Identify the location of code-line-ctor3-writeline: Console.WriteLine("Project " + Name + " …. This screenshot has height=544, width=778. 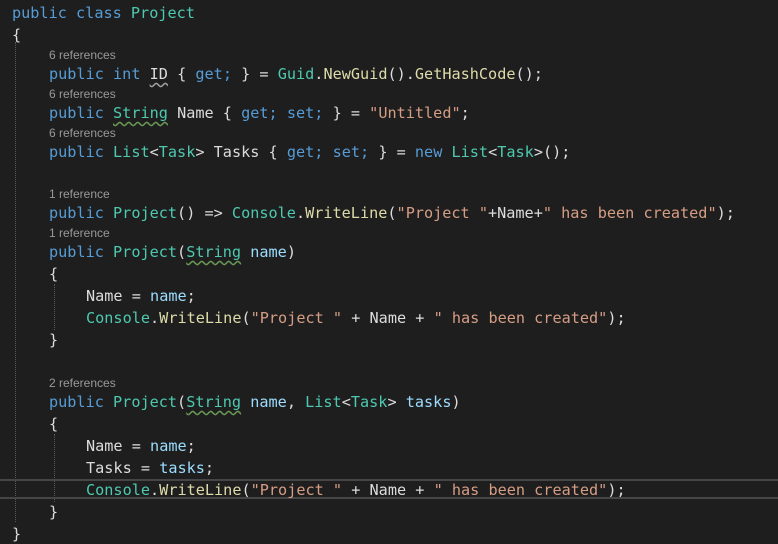
(356, 490).